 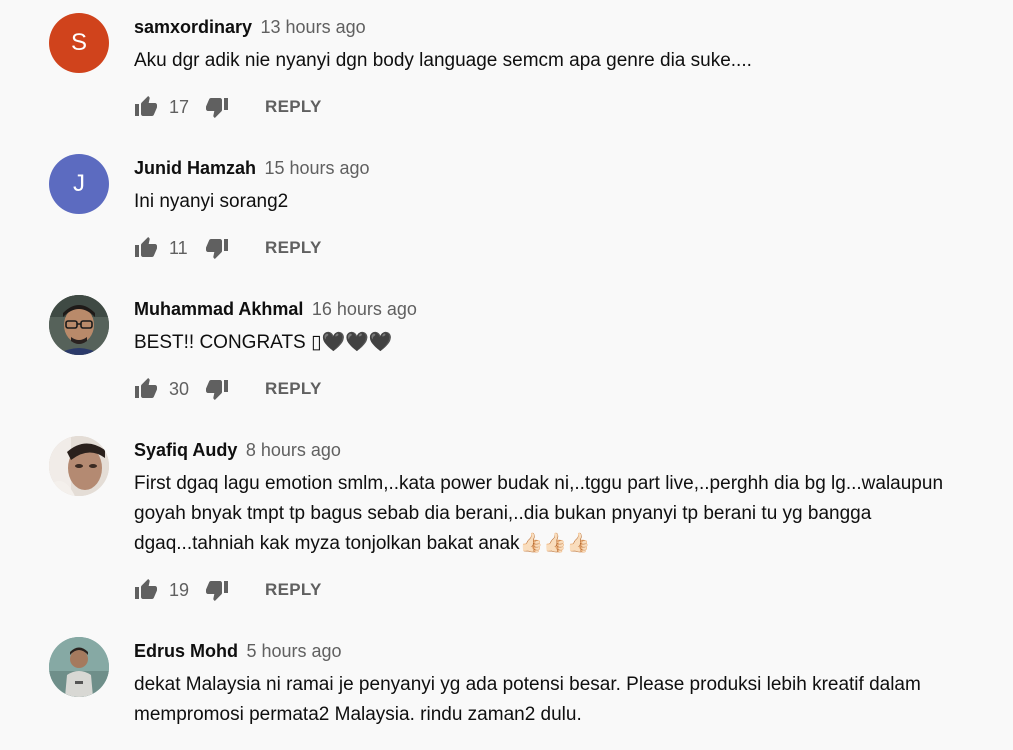 What do you see at coordinates (211, 201) in the screenshot?
I see `comment-text: Ini nyanyi sorang2` at bounding box center [211, 201].